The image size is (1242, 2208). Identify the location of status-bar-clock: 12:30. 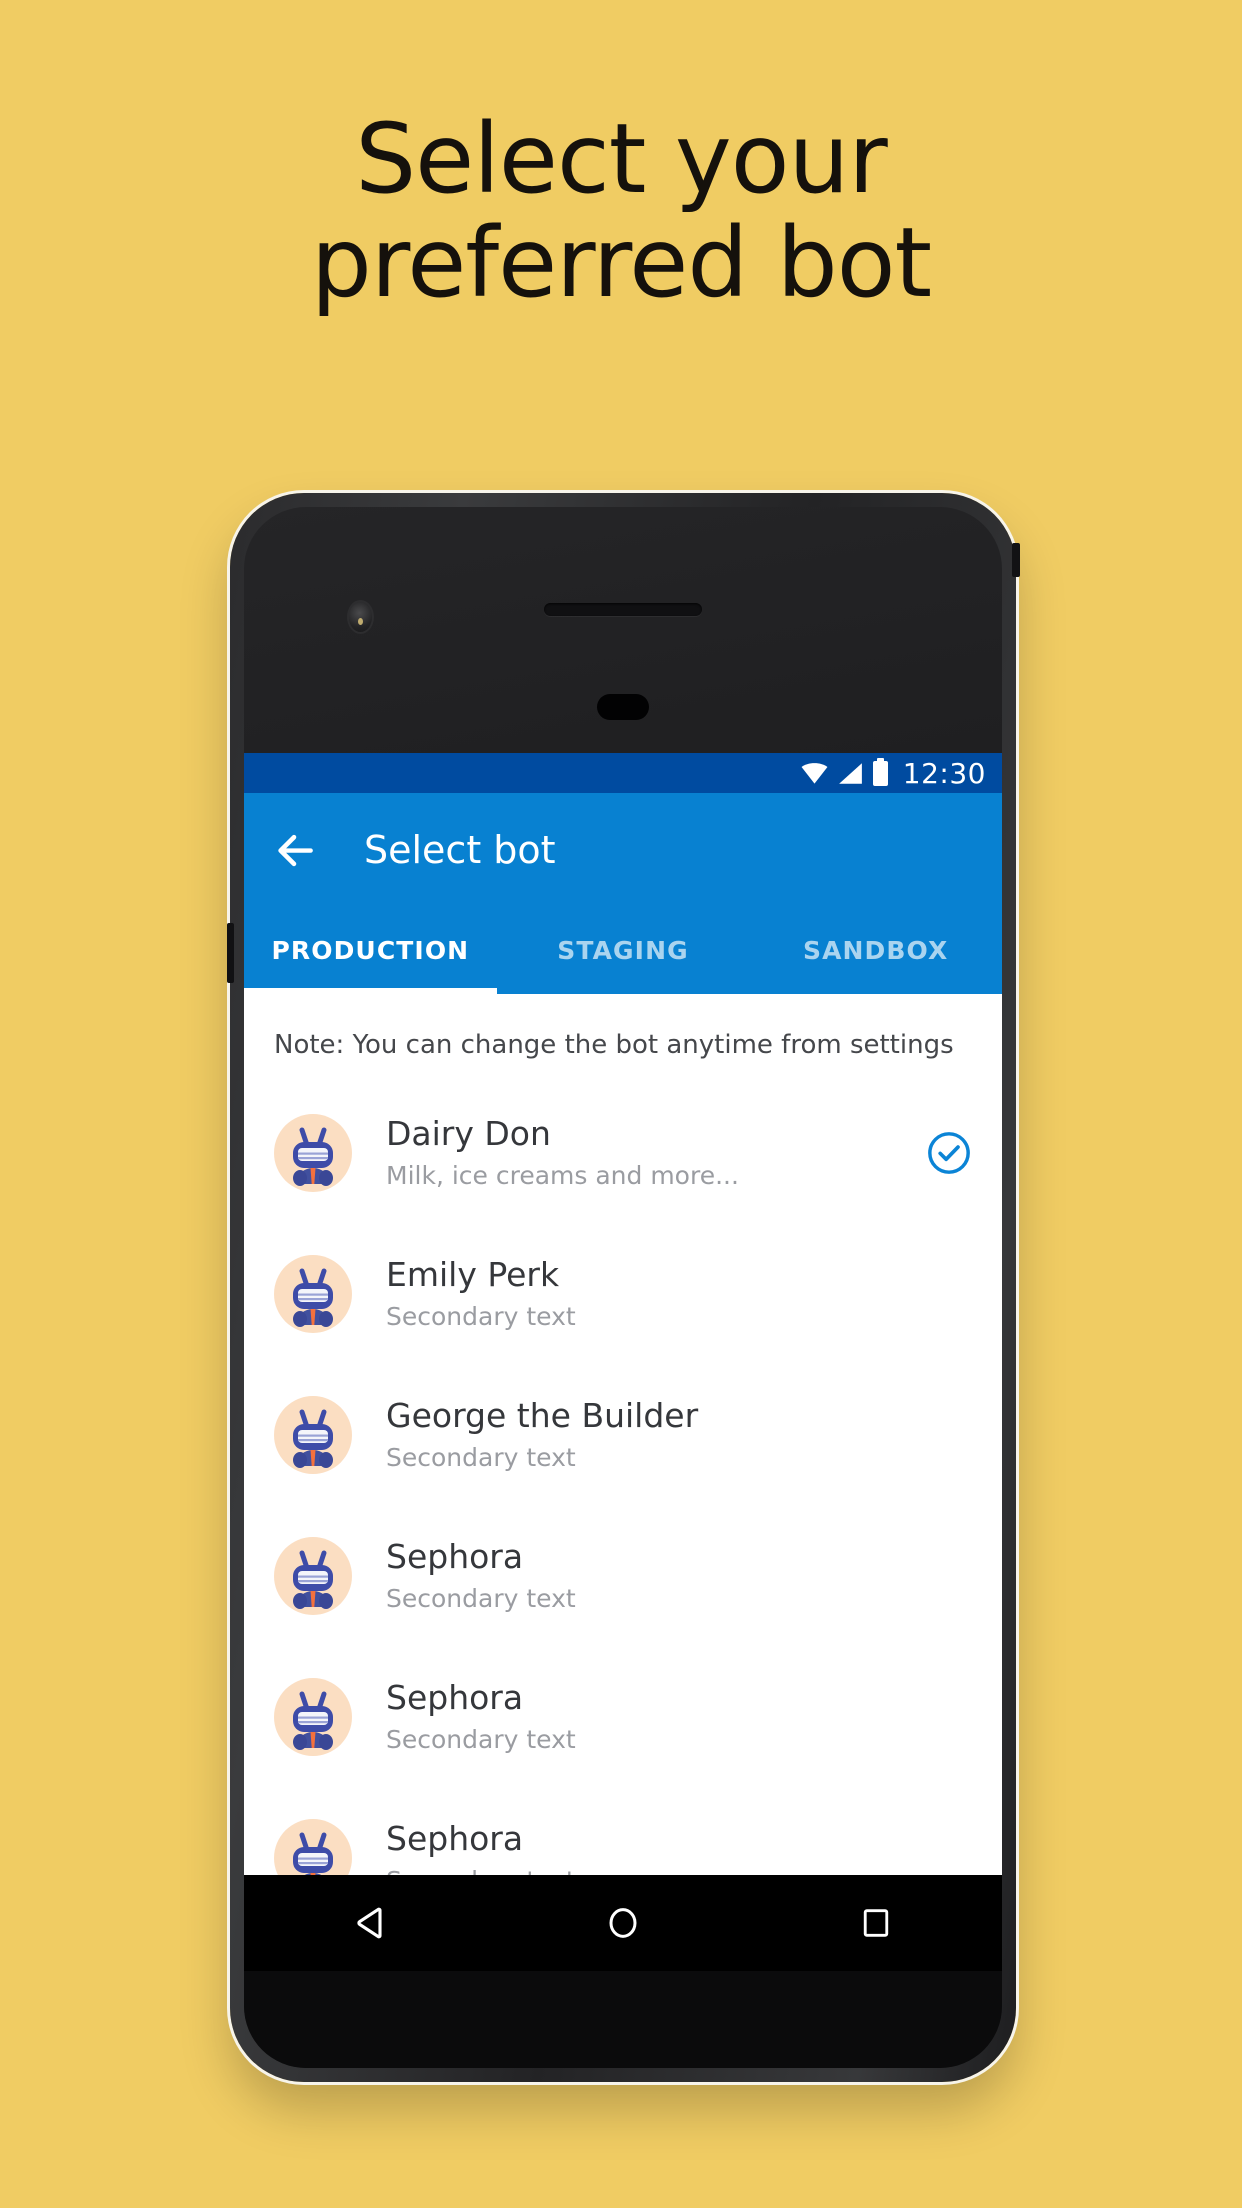
(944, 773).